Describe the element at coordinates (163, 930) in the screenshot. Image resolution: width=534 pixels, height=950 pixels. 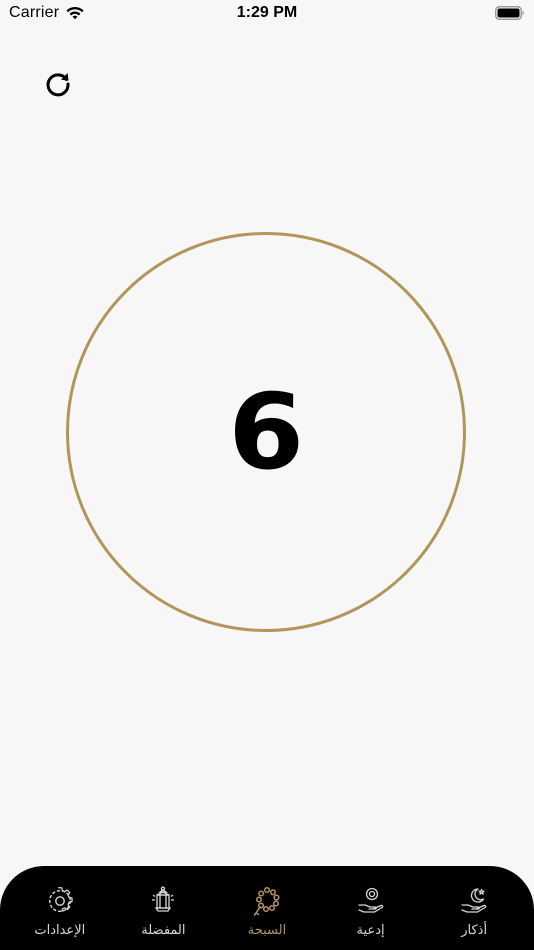
I see `tab-label-favorites: المفضلة` at that location.